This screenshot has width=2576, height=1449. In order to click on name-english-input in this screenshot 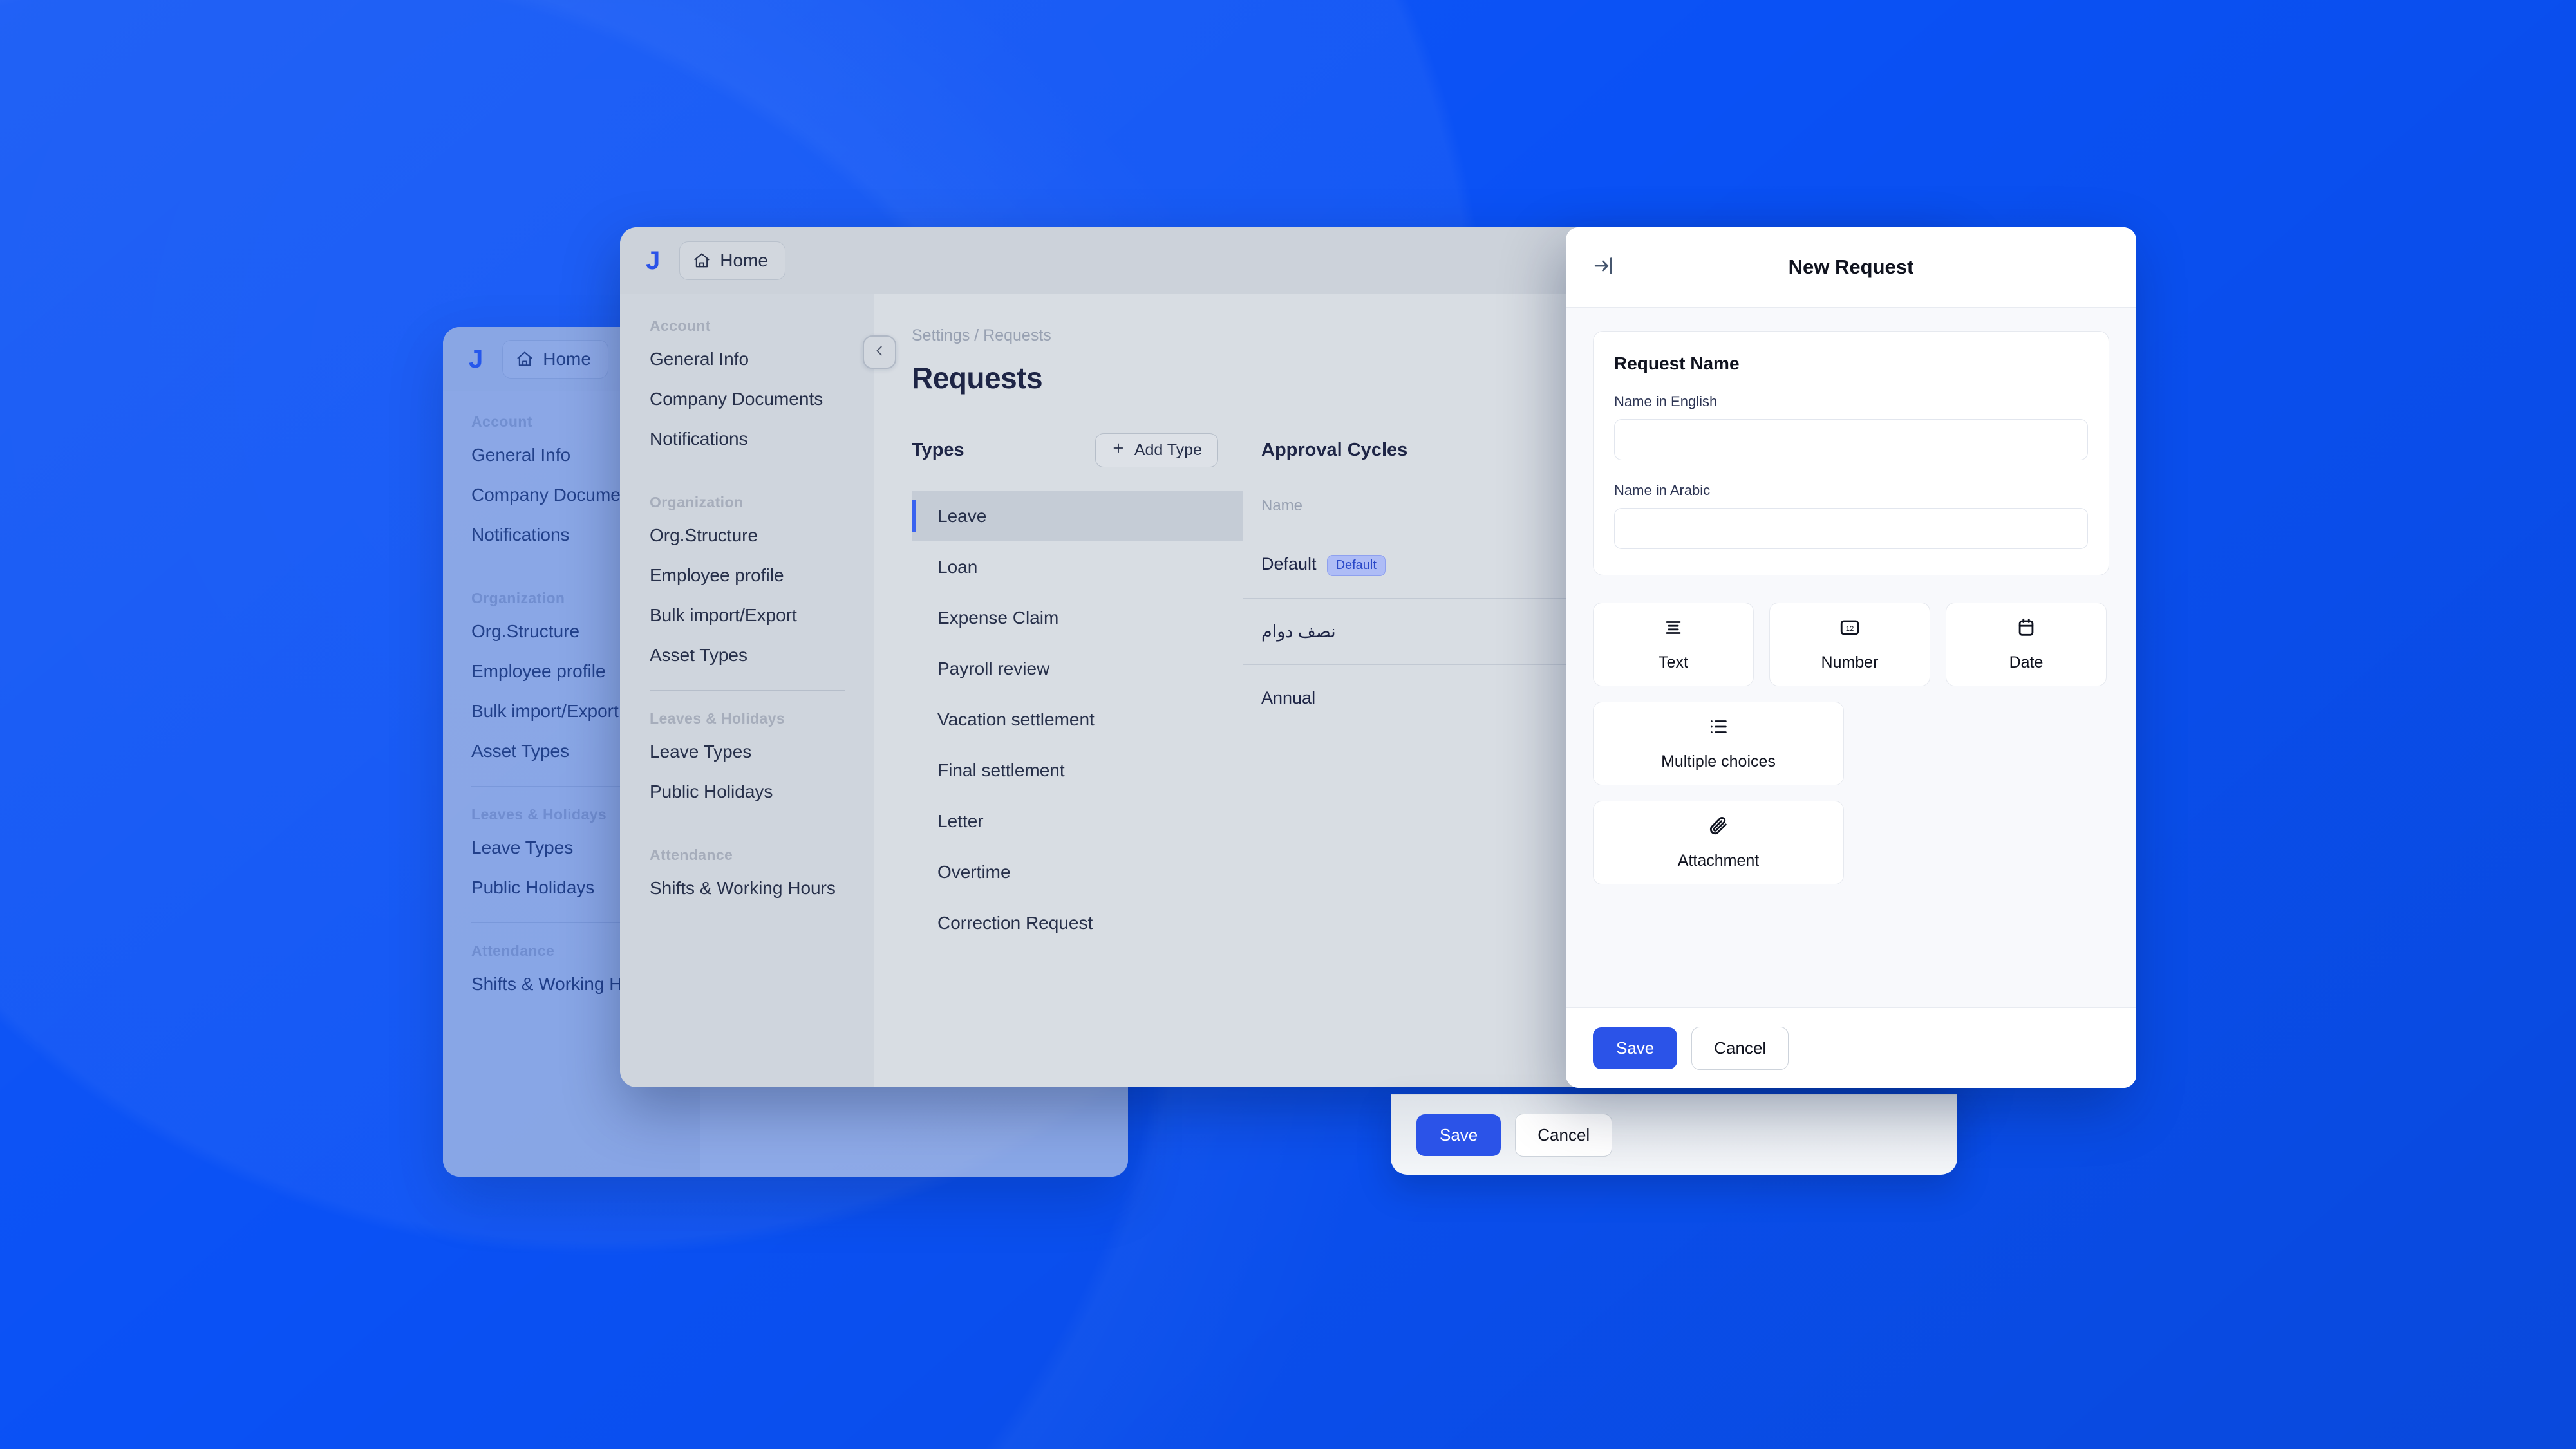, I will do `click(1851, 439)`.